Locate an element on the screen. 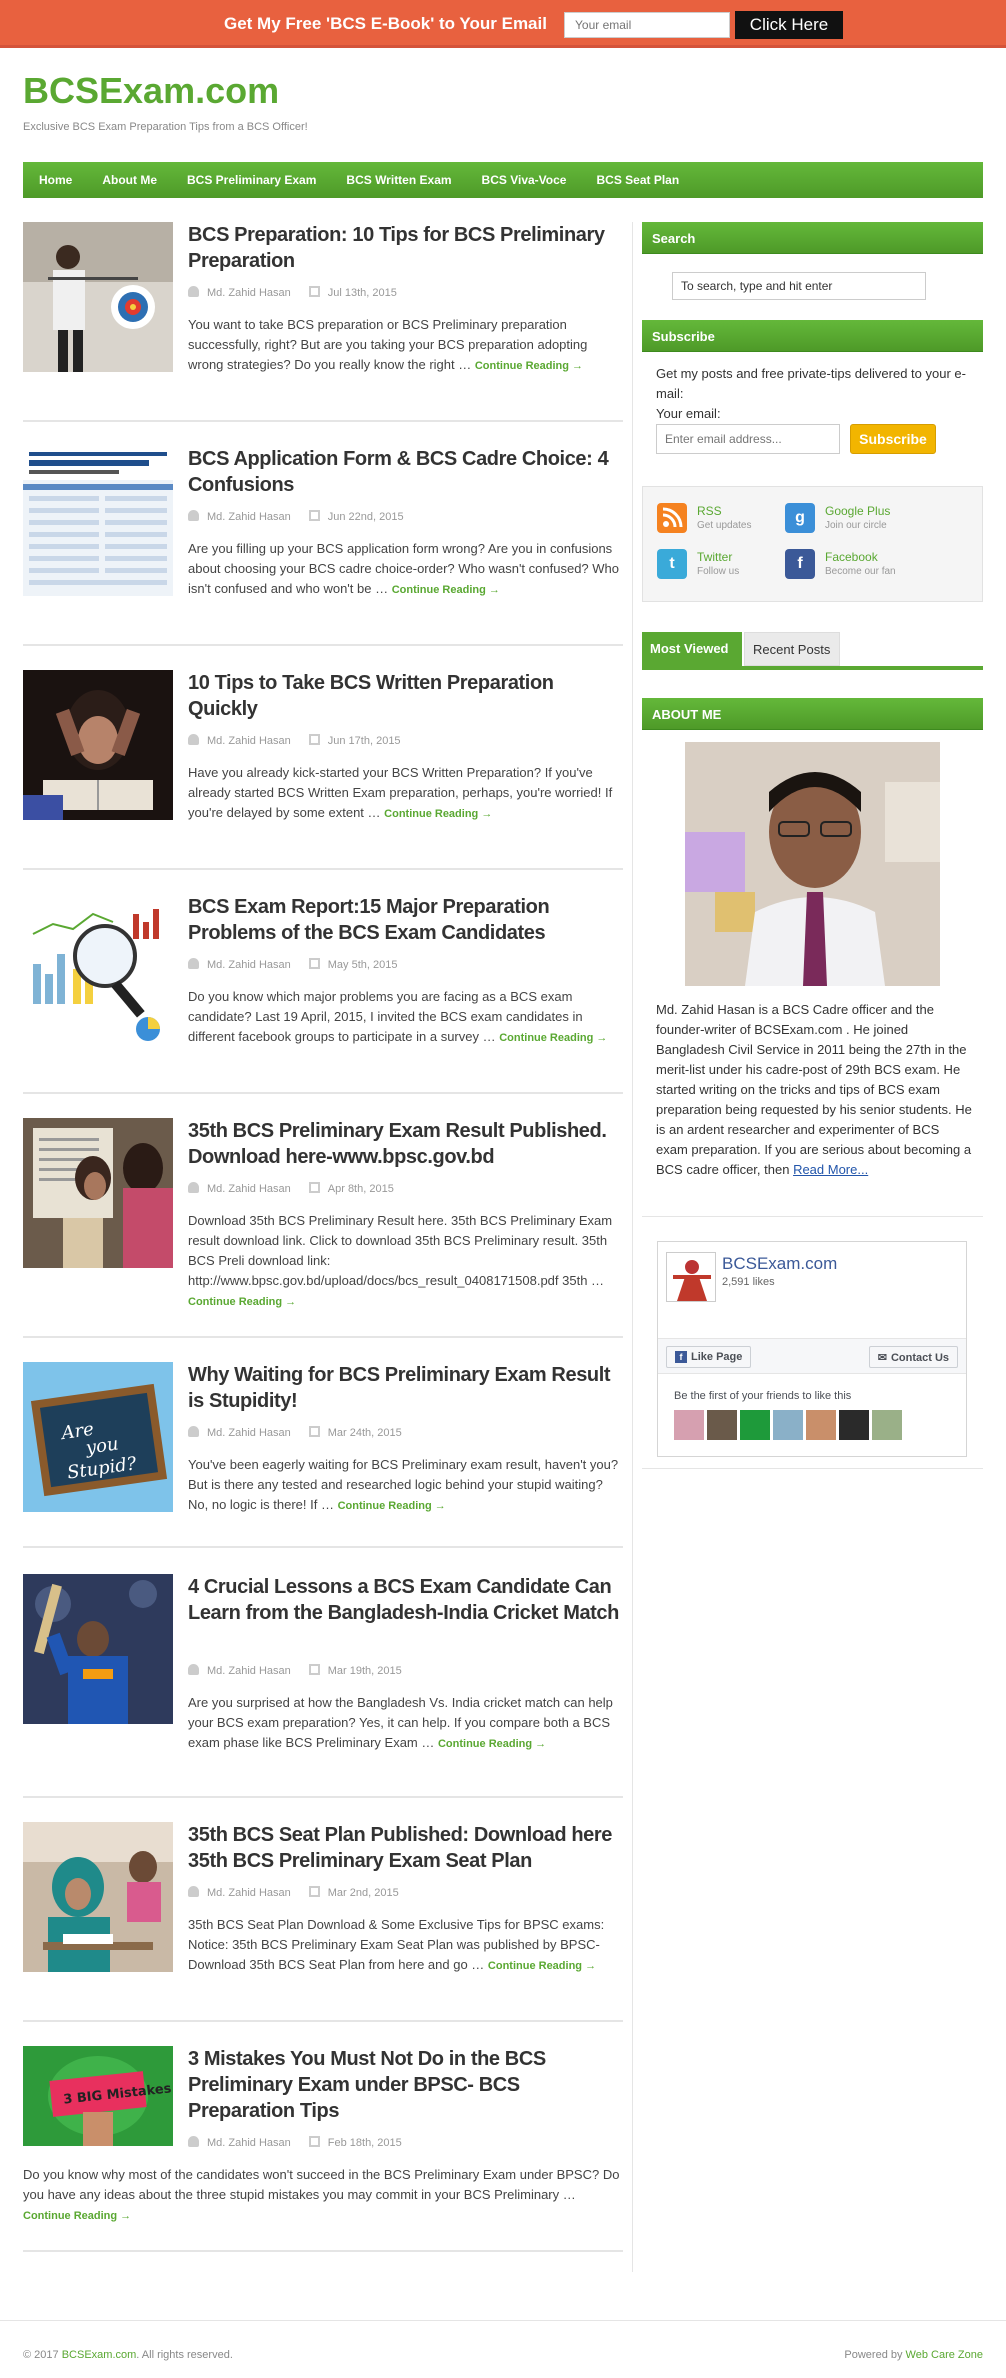 This screenshot has height=2378, width=1006. facebook-fan-avatars is located at coordinates (788, 1425).